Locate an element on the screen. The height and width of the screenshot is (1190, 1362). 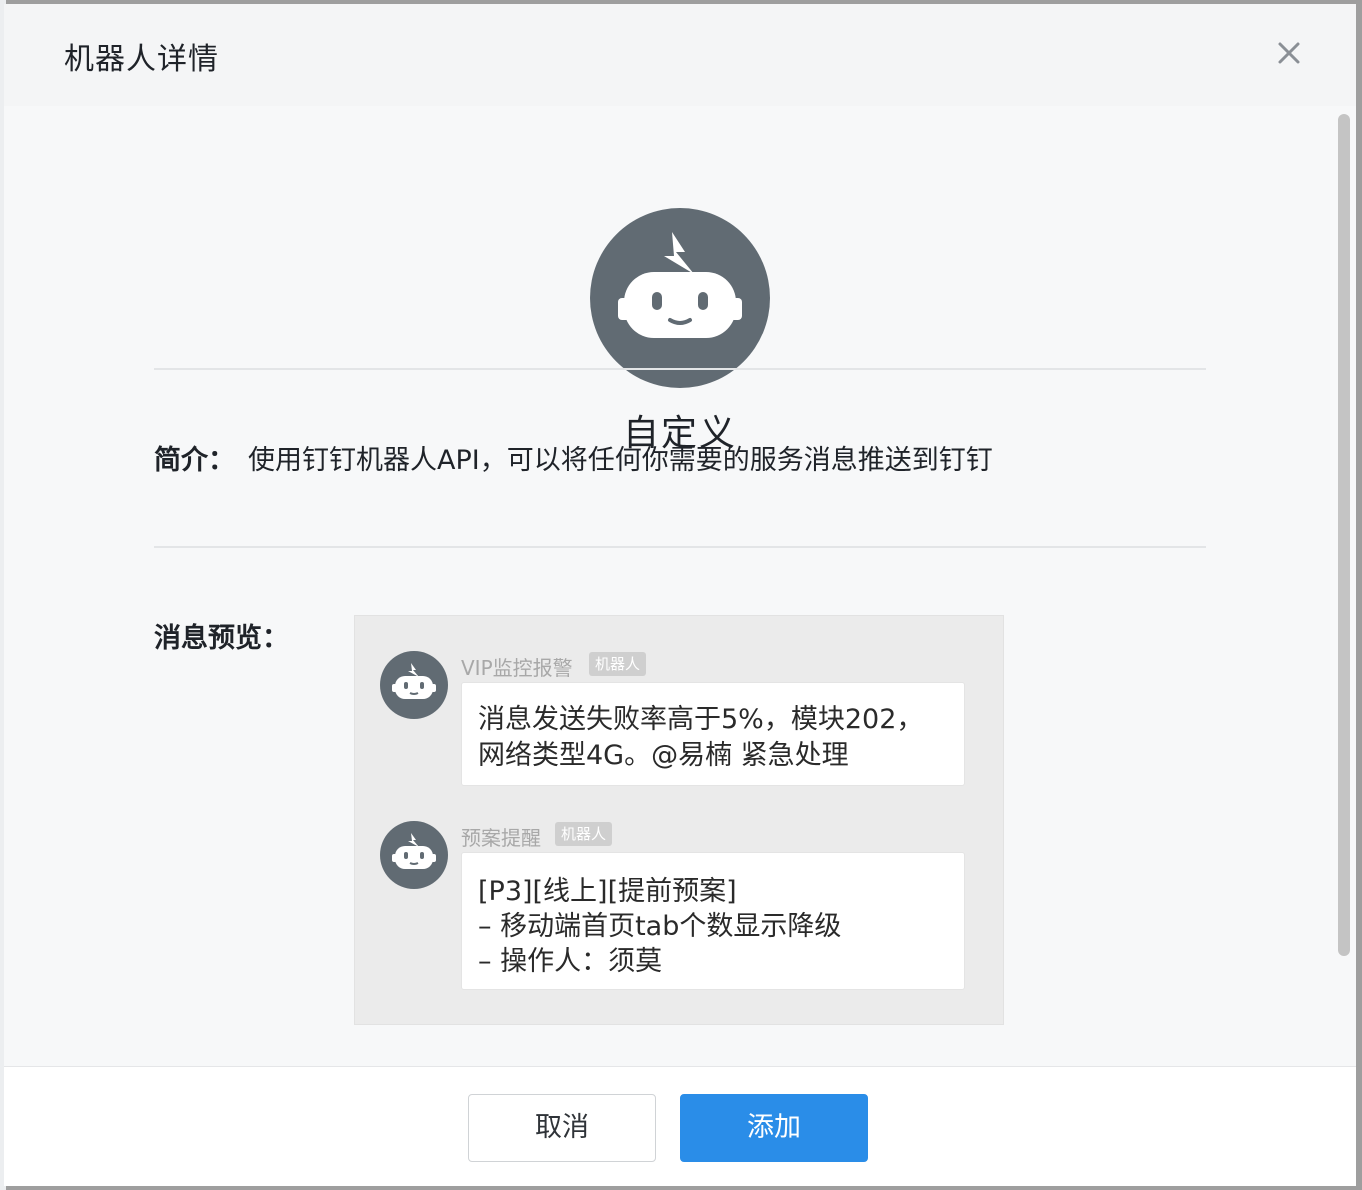
scrollbar is located at coordinates (1344, 535).